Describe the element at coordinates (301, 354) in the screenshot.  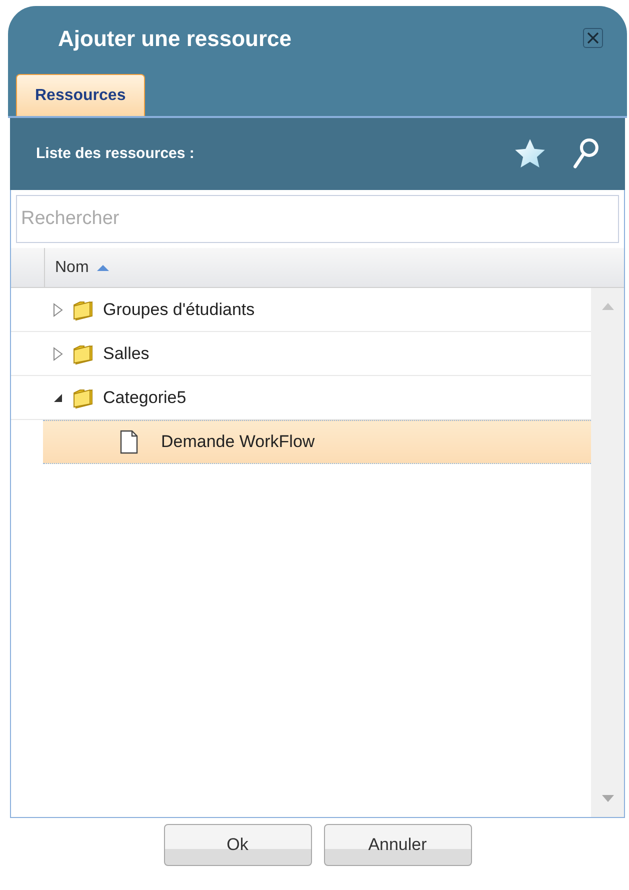
I see `tree-row: Salles` at that location.